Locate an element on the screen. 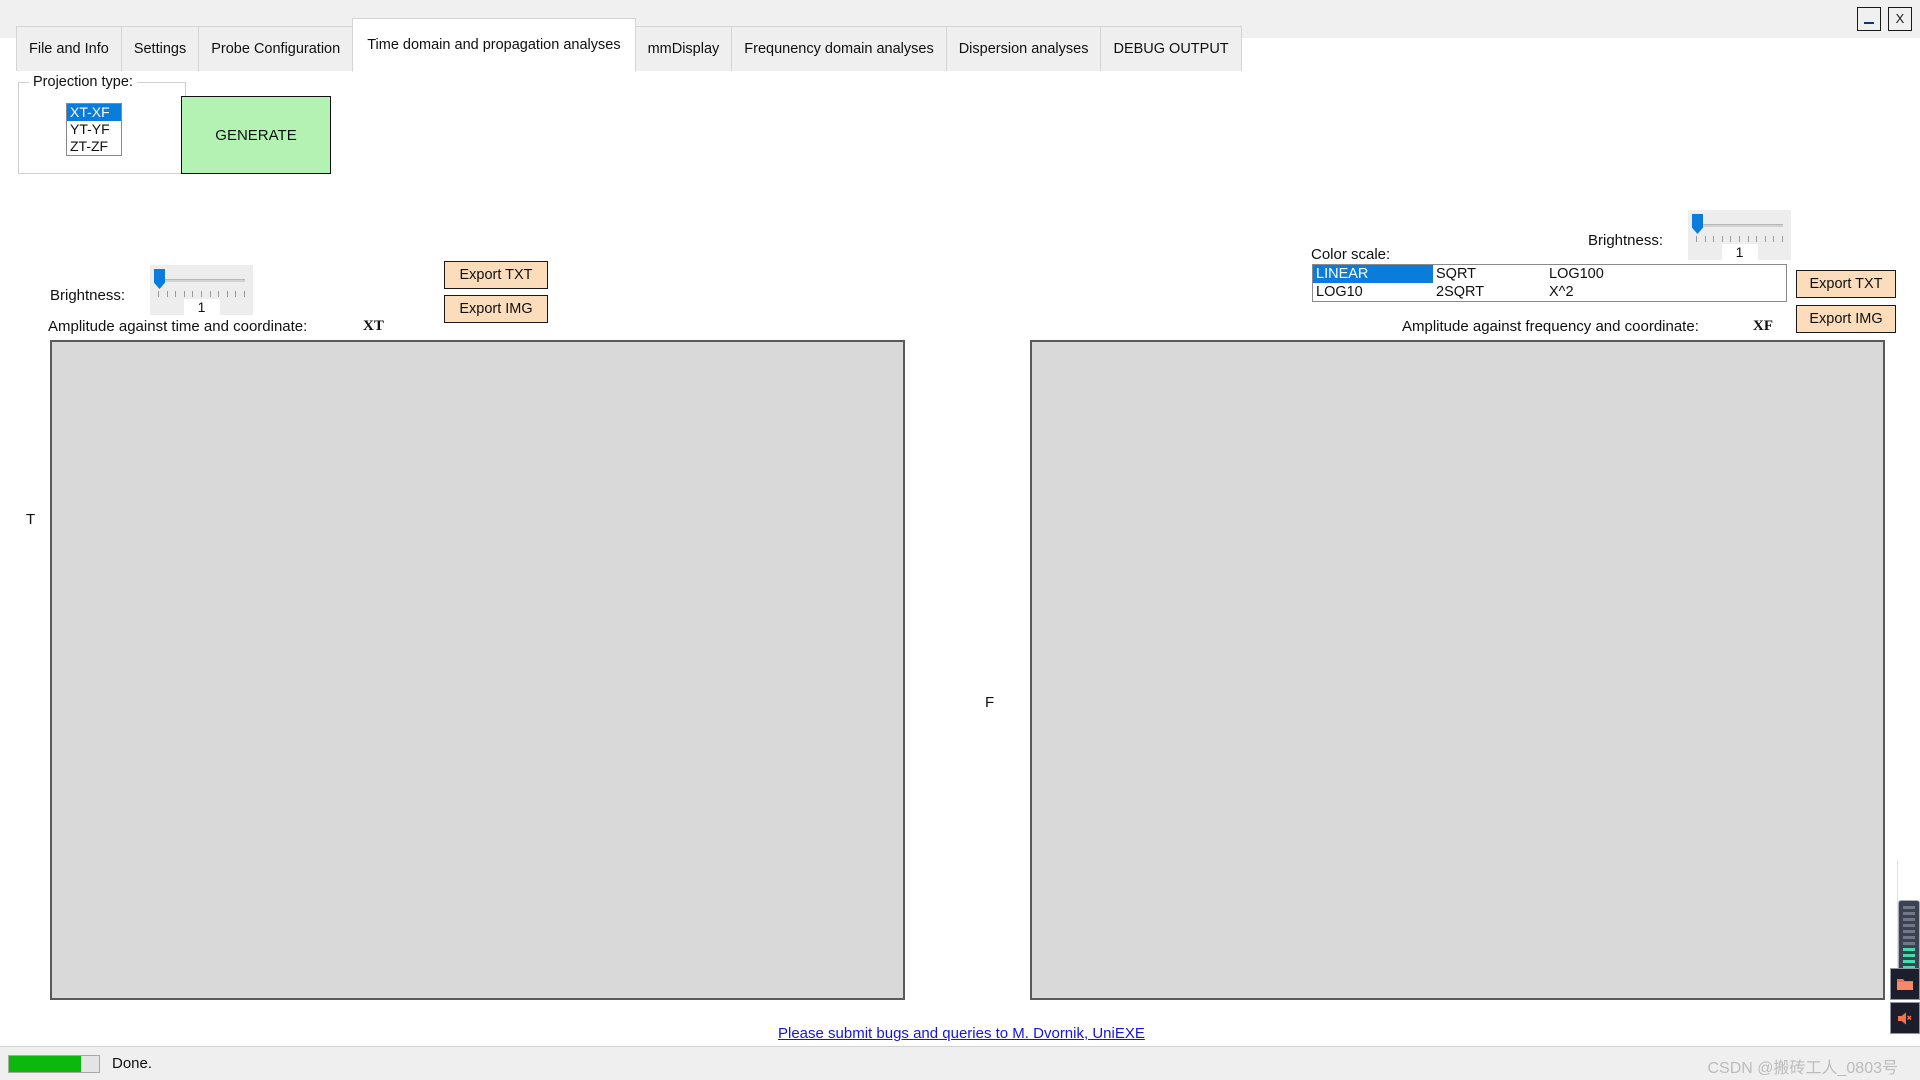  close-icon: X is located at coordinates (1900, 18).